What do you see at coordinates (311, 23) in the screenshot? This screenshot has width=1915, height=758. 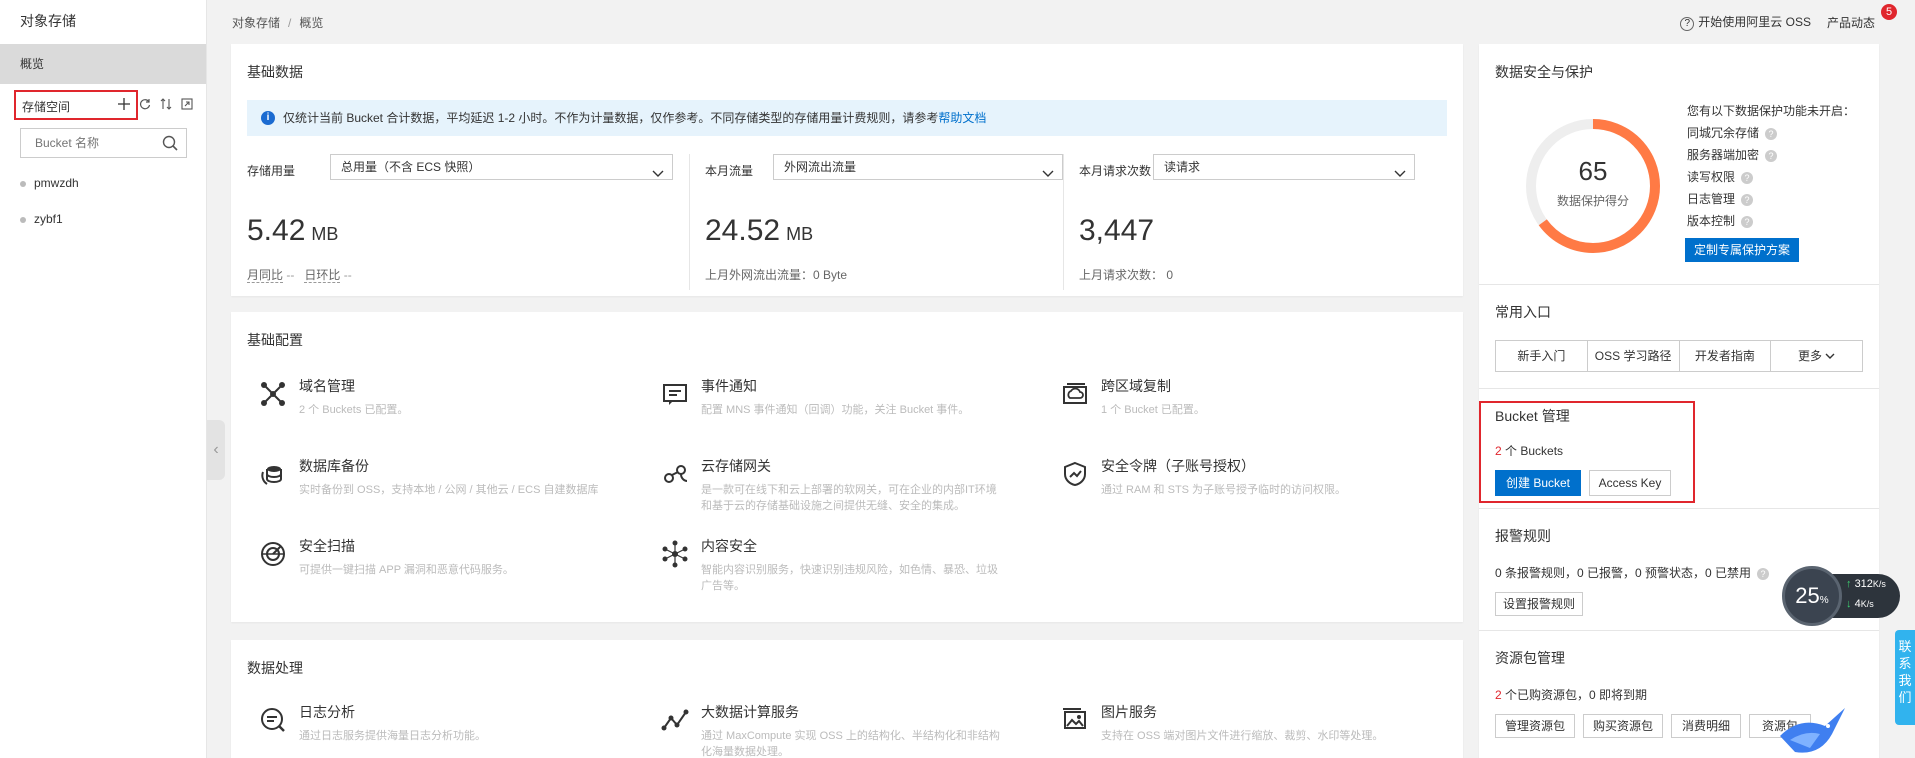 I see `breadcrumb-current: 概览` at bounding box center [311, 23].